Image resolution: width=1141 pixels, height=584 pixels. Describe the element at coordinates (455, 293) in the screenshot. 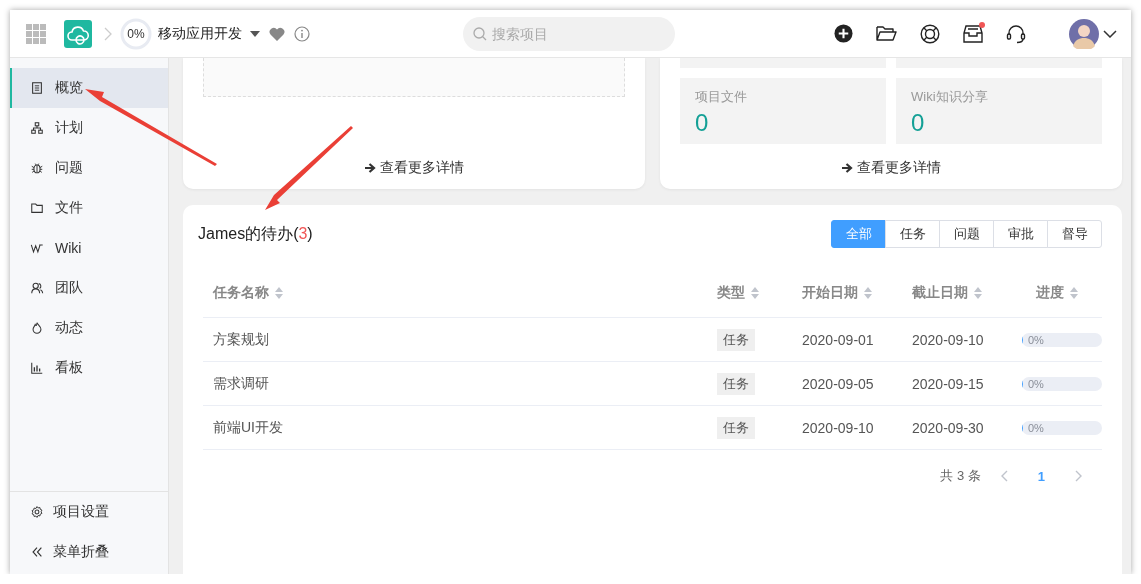

I see `column-header: 任务名称` at that location.